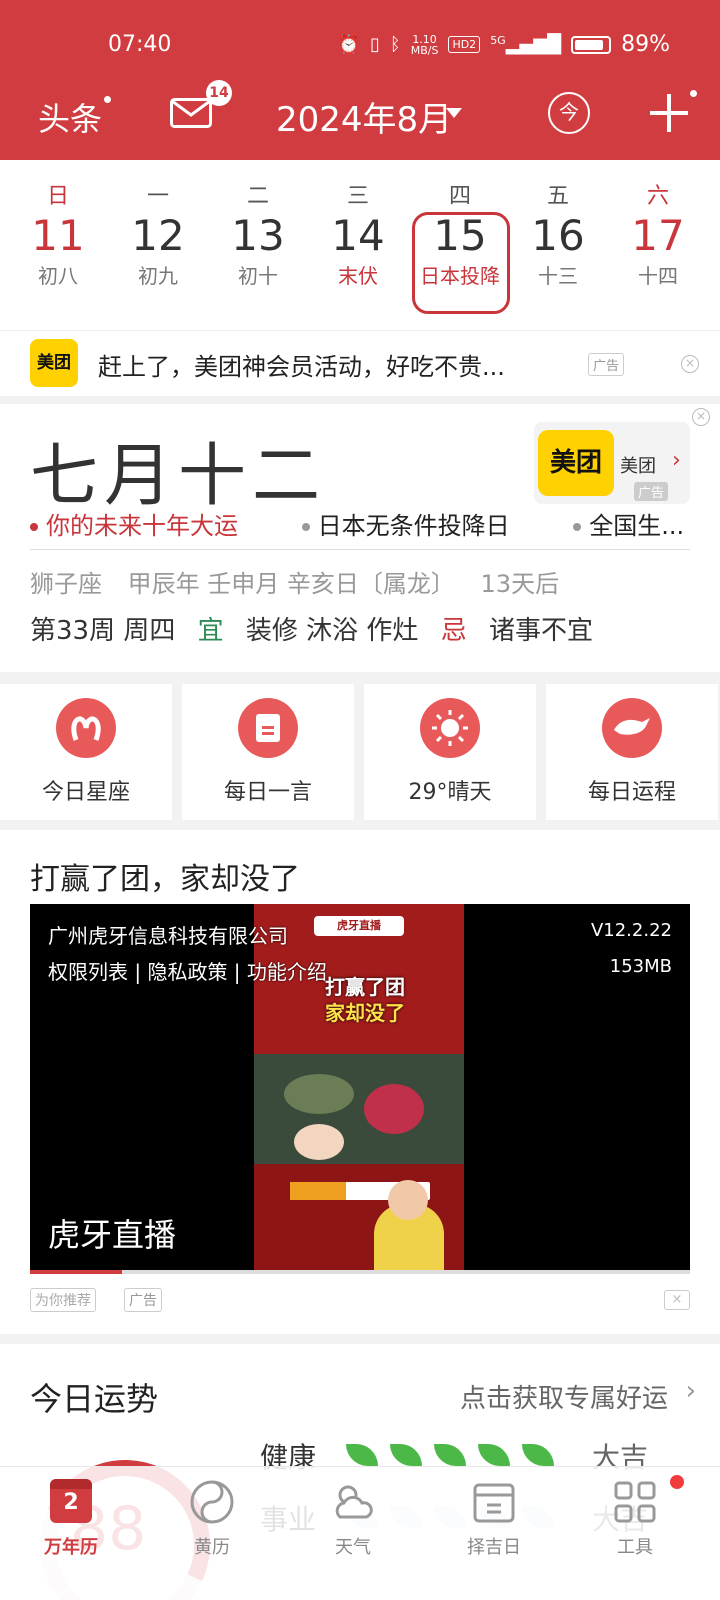 The height and width of the screenshot is (1600, 720). I want to click on chevron-down-icon, so click(454, 113).